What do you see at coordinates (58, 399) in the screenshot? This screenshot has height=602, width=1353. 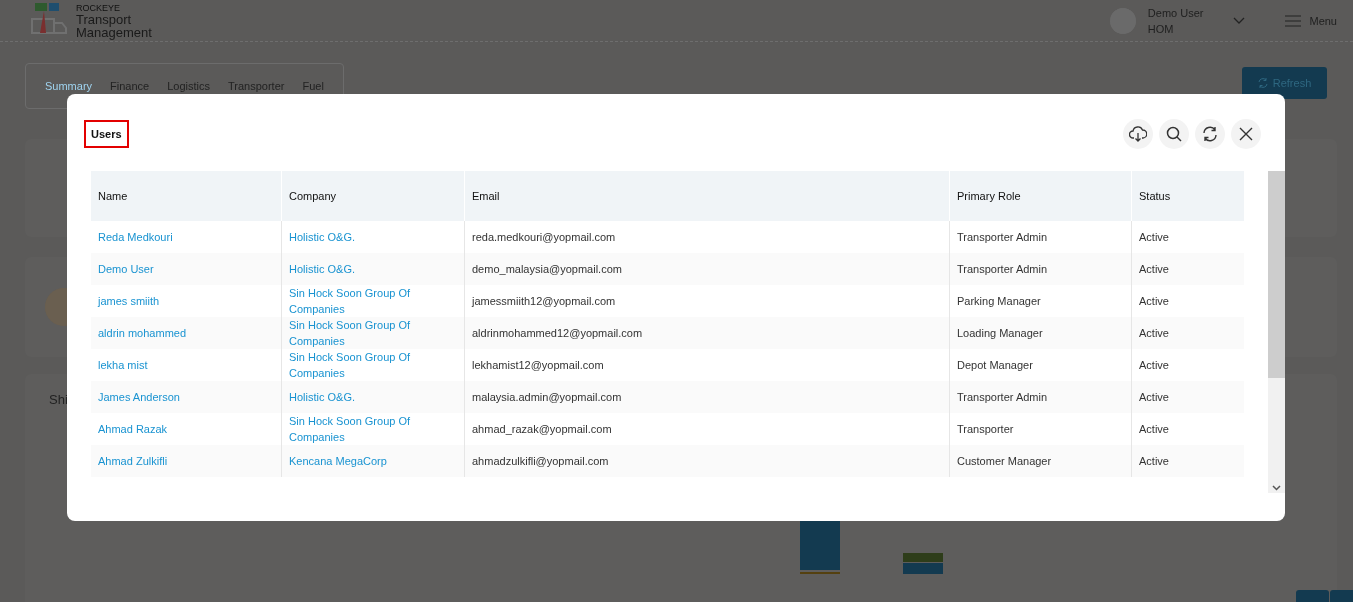 I see `section-title: Shi` at bounding box center [58, 399].